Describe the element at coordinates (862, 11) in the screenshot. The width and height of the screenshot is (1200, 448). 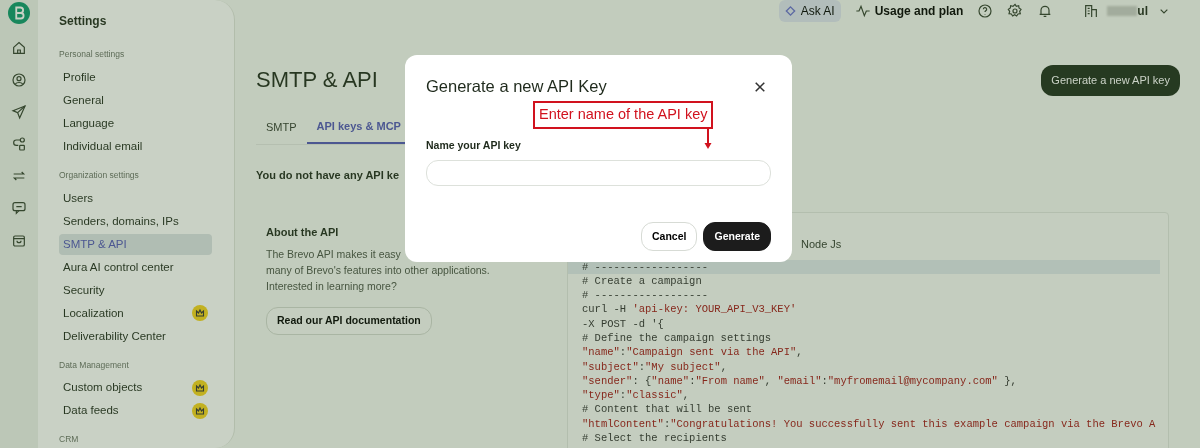
I see `activity-icon` at that location.